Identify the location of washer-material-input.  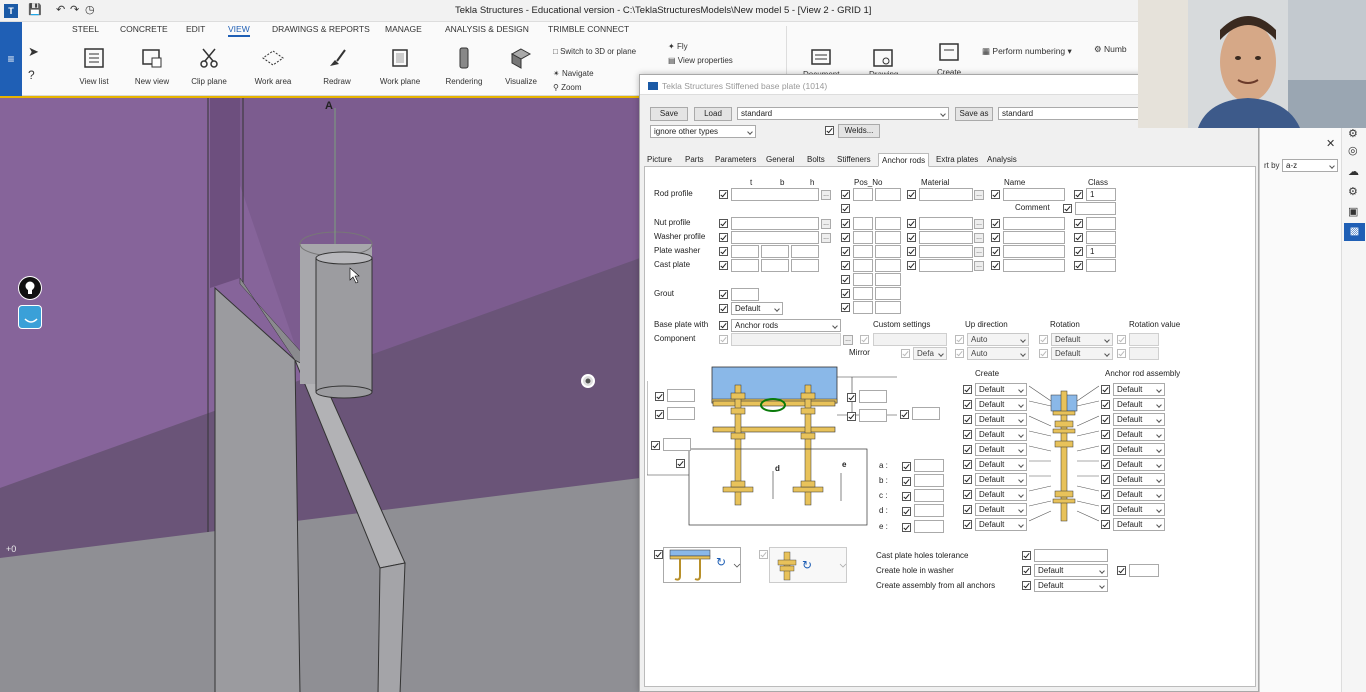
(946, 237).